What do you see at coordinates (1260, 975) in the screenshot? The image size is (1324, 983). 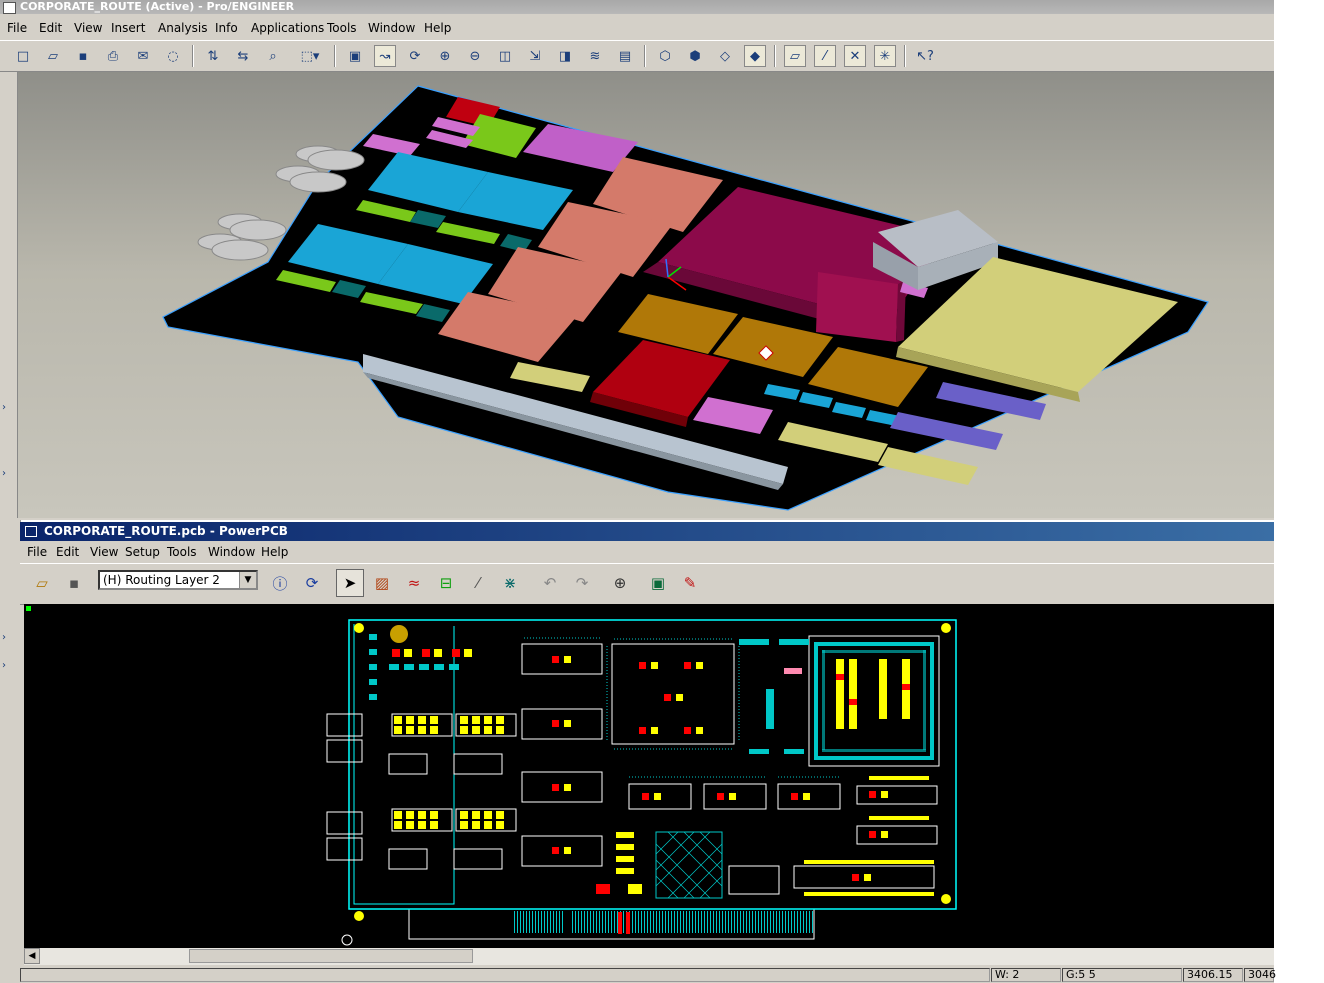 I see `status-y-coord: 3046` at bounding box center [1260, 975].